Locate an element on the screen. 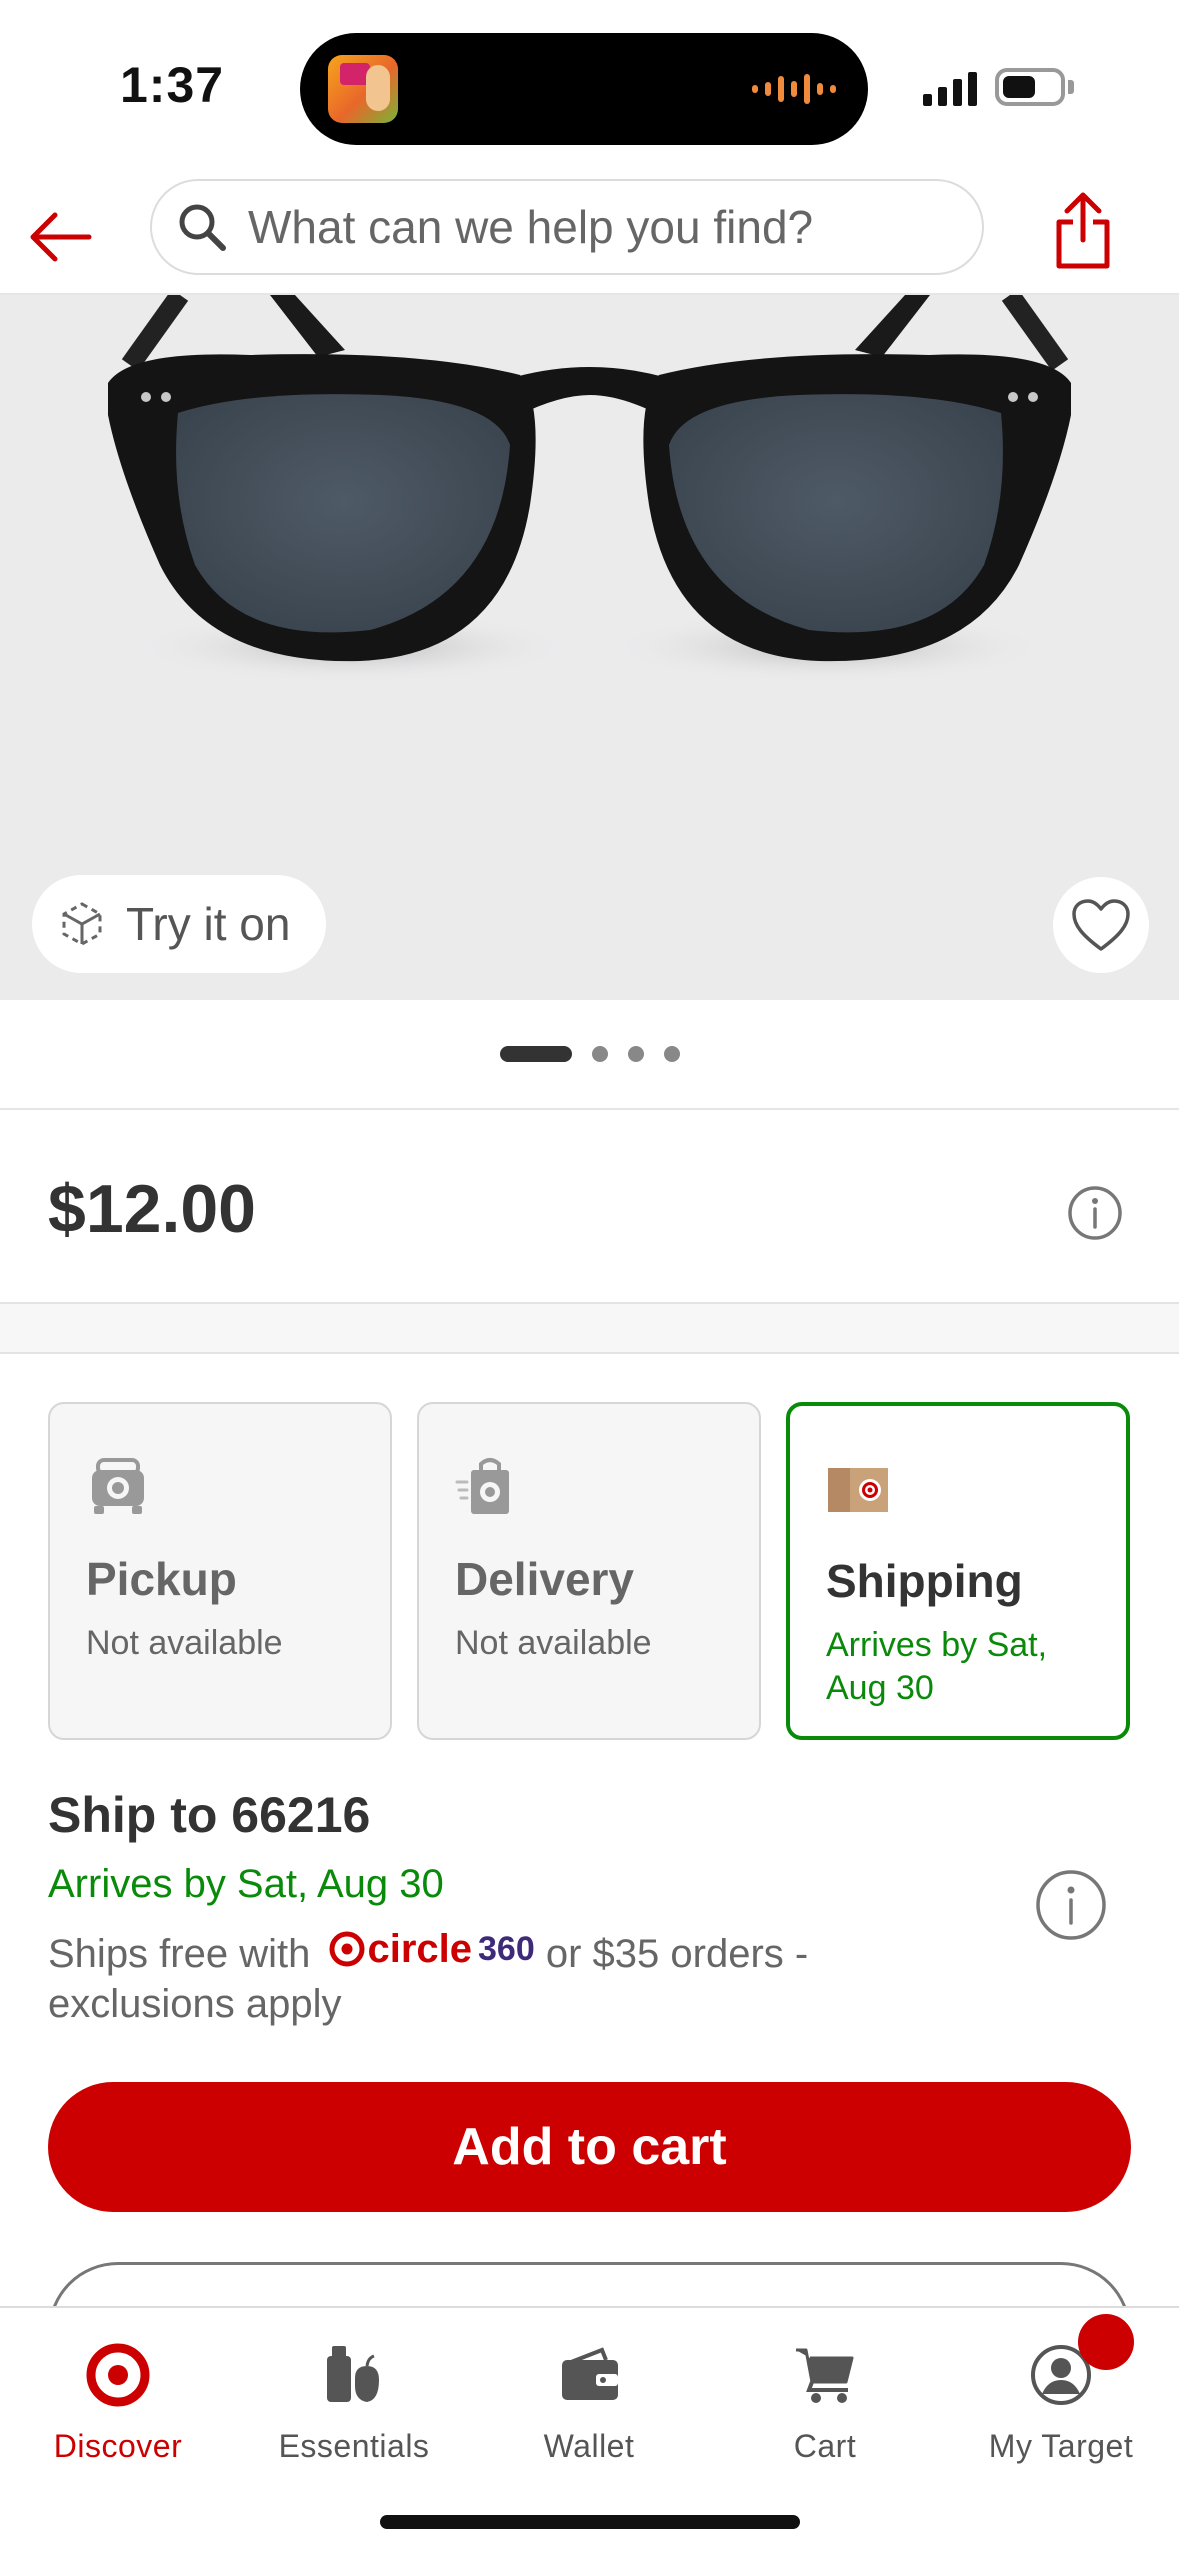  heart-icon is located at coordinates (1101, 925).